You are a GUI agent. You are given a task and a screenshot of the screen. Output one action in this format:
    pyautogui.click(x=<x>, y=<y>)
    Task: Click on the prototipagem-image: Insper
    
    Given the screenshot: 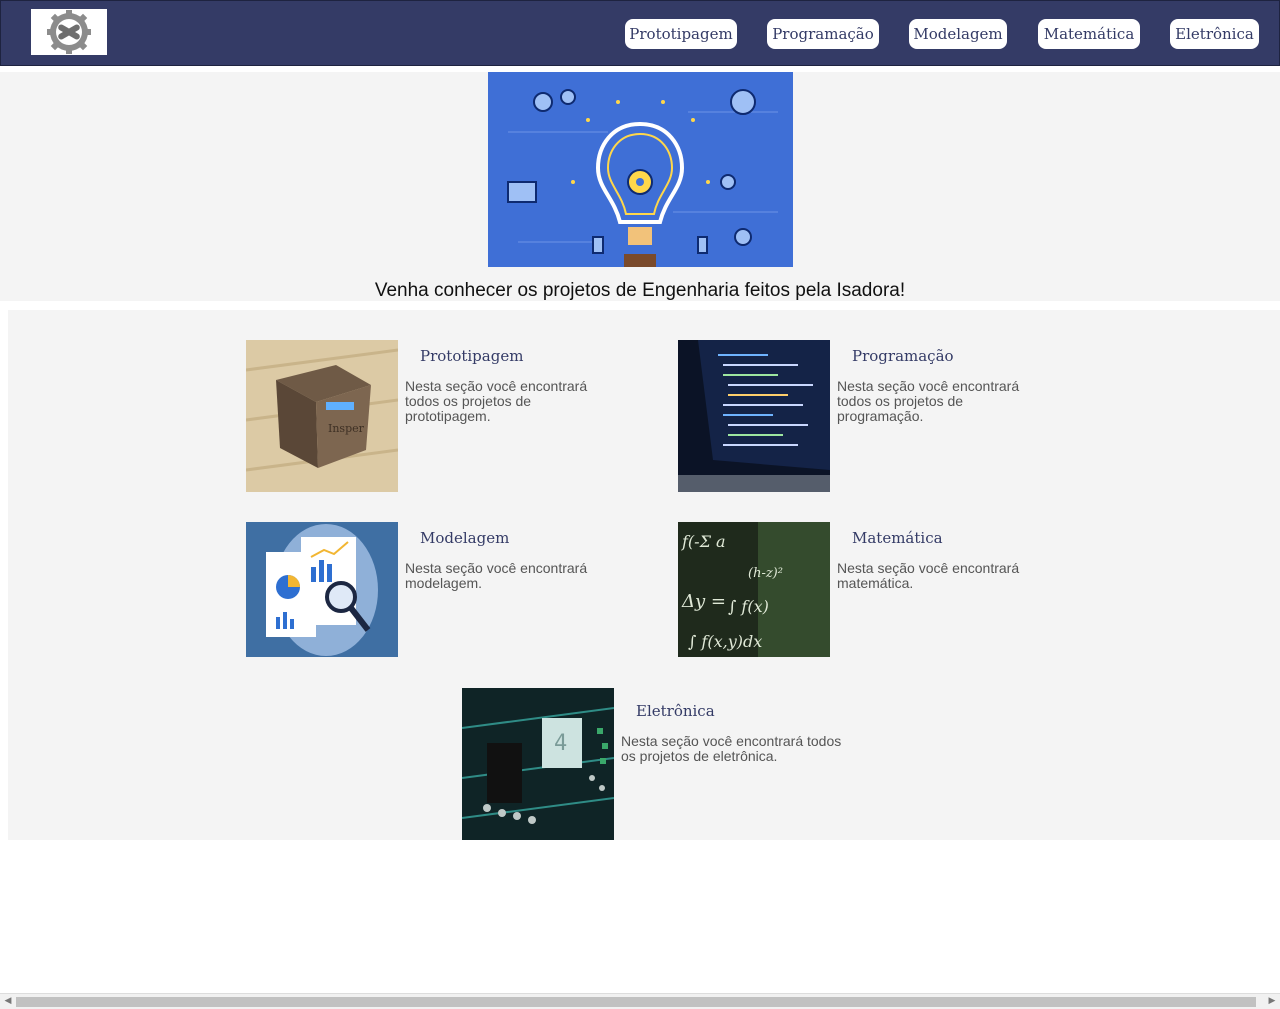 What is the action you would take?
    pyautogui.click(x=322, y=416)
    